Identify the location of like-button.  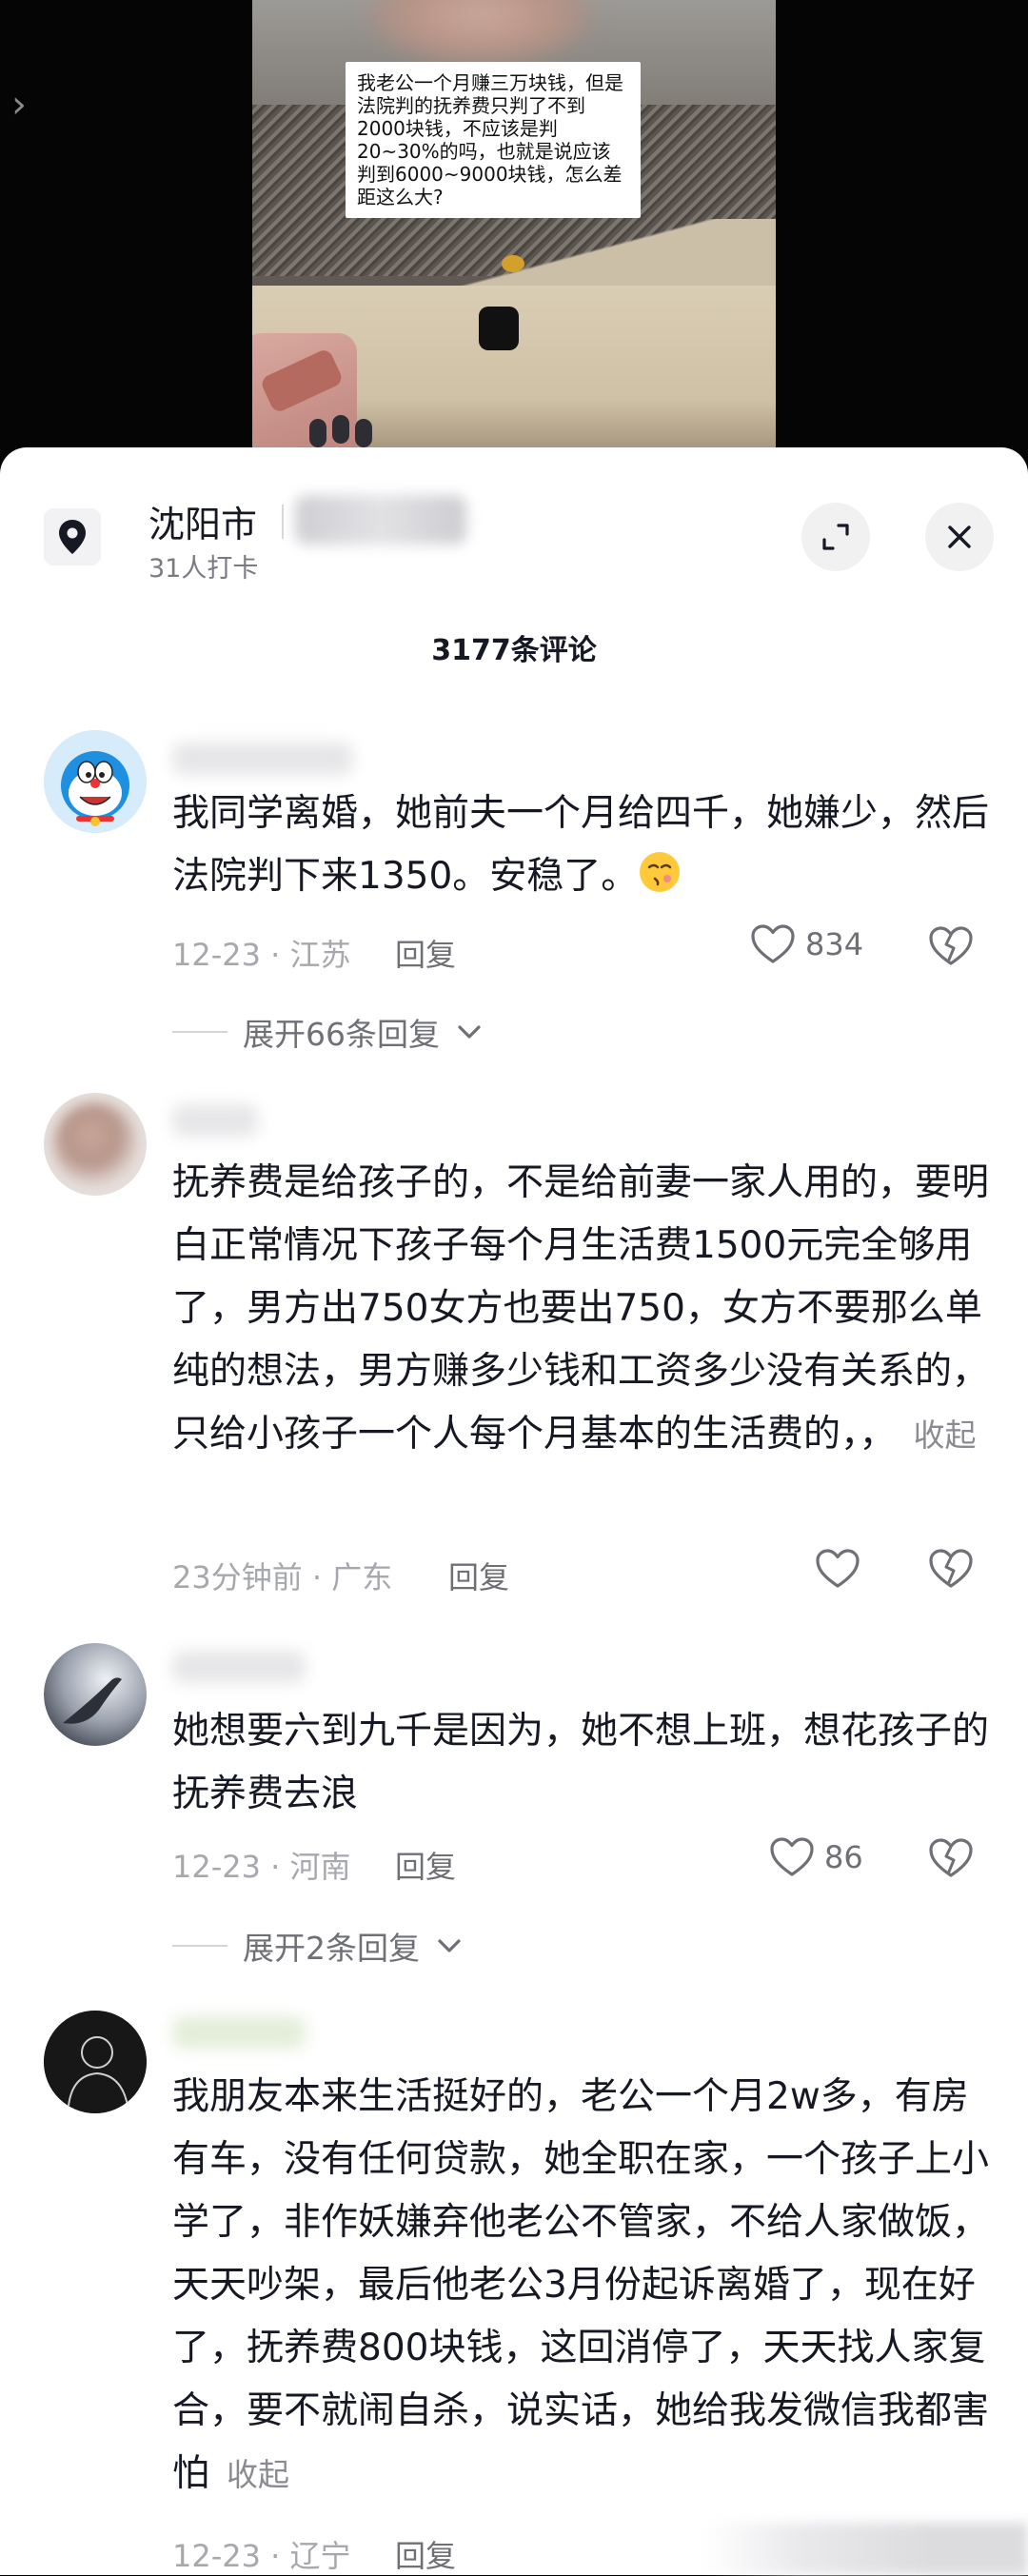
(837, 1569).